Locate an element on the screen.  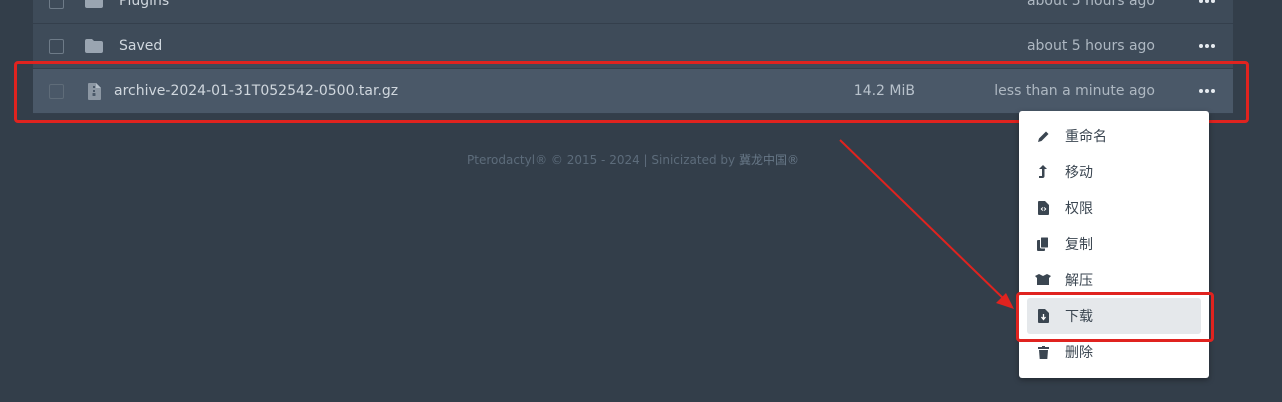
box-open-icon is located at coordinates (1043, 280).